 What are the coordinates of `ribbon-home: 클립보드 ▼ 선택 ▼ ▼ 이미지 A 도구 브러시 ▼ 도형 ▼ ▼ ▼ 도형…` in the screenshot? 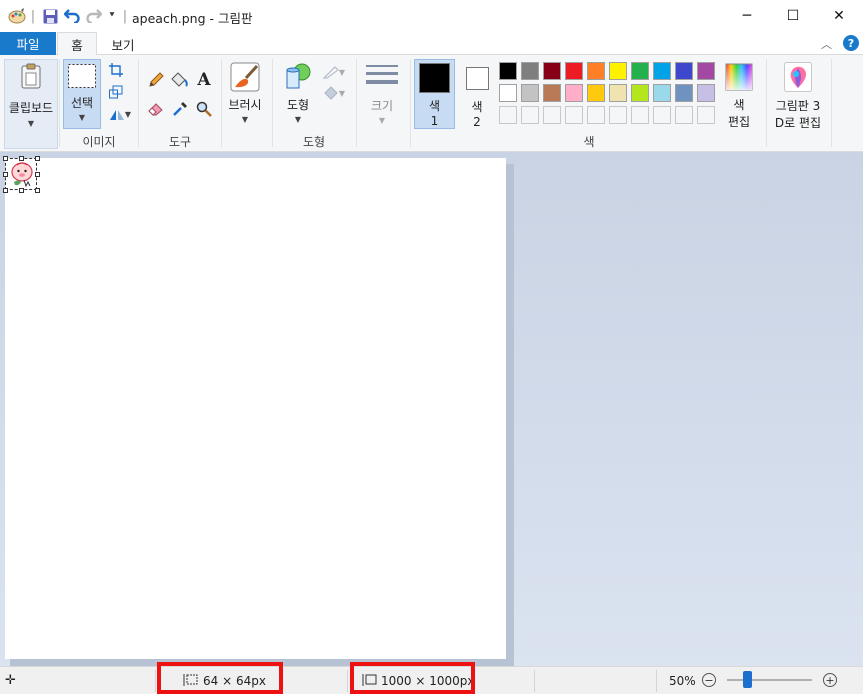 It's located at (431, 103).